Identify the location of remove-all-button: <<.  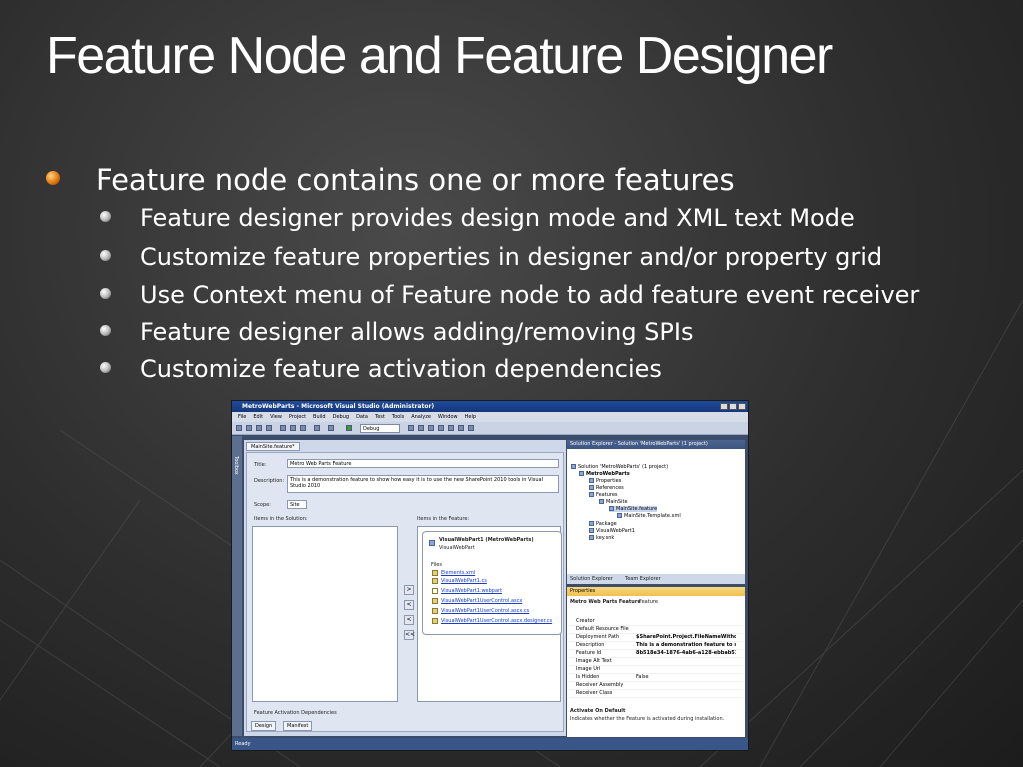
(409, 635).